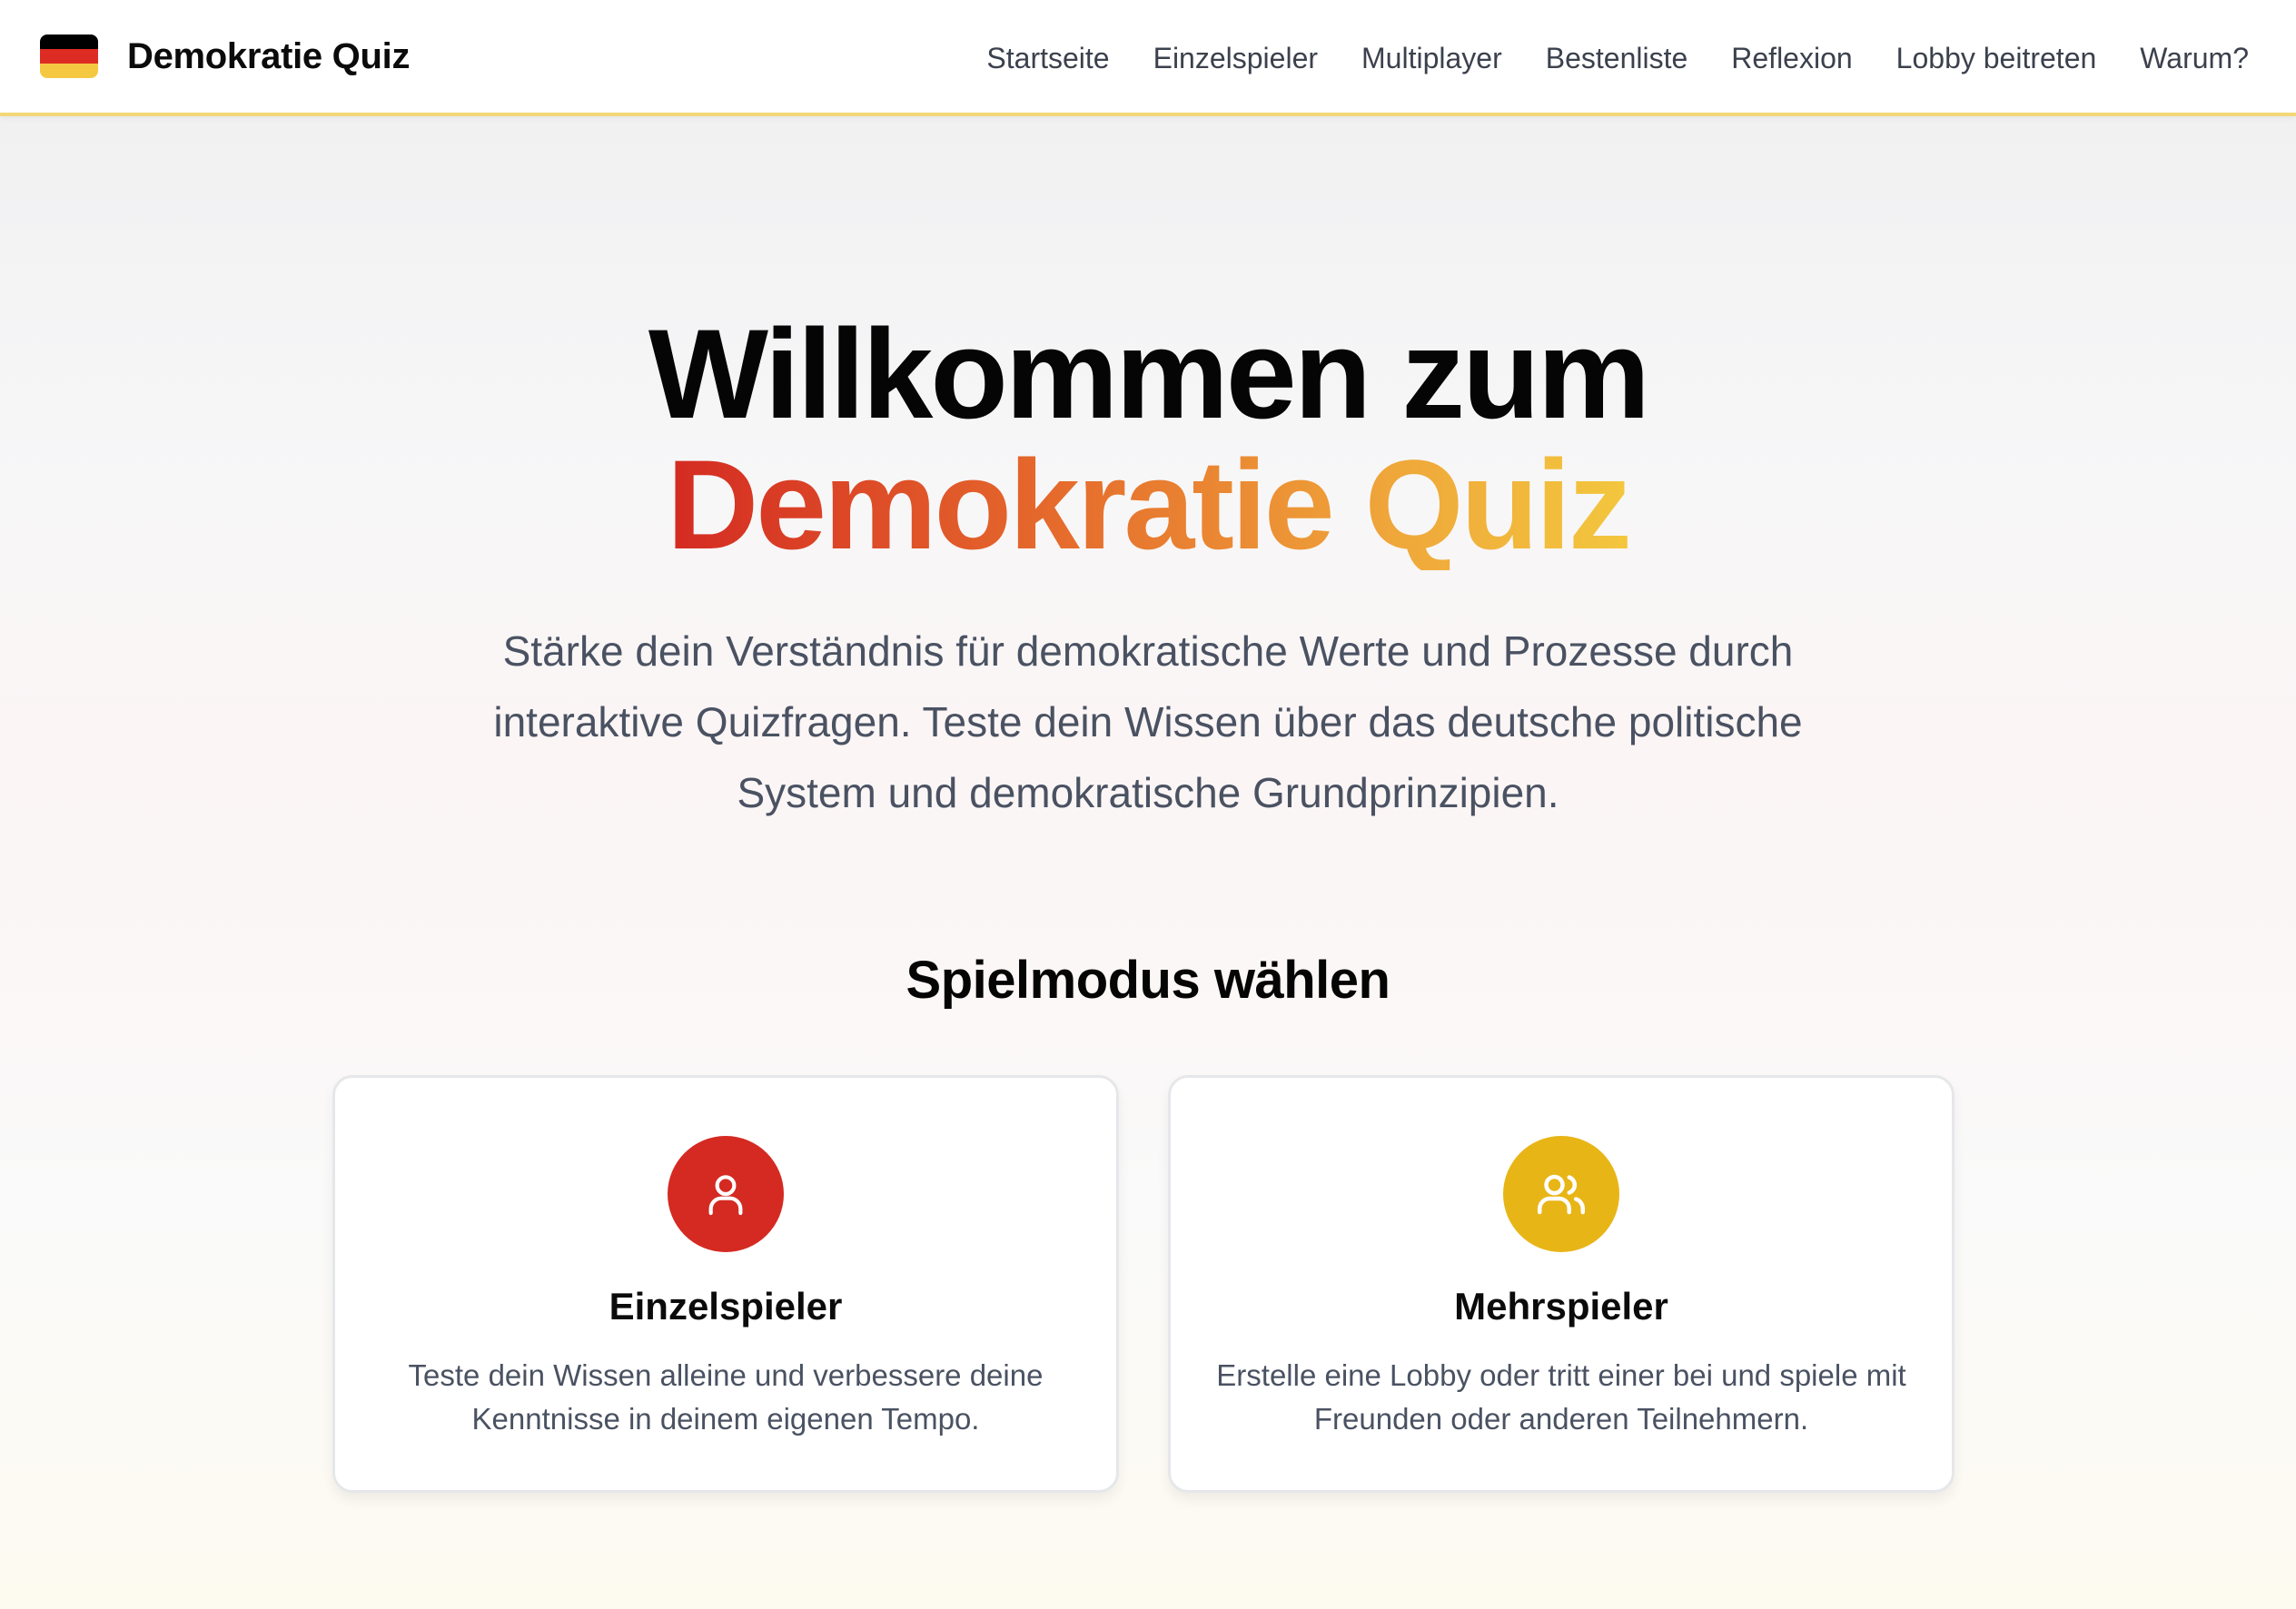 This screenshot has height=1609, width=2296. Describe the element at coordinates (1235, 58) in the screenshot. I see `nav-einzelspieler: Einzelspieler` at that location.